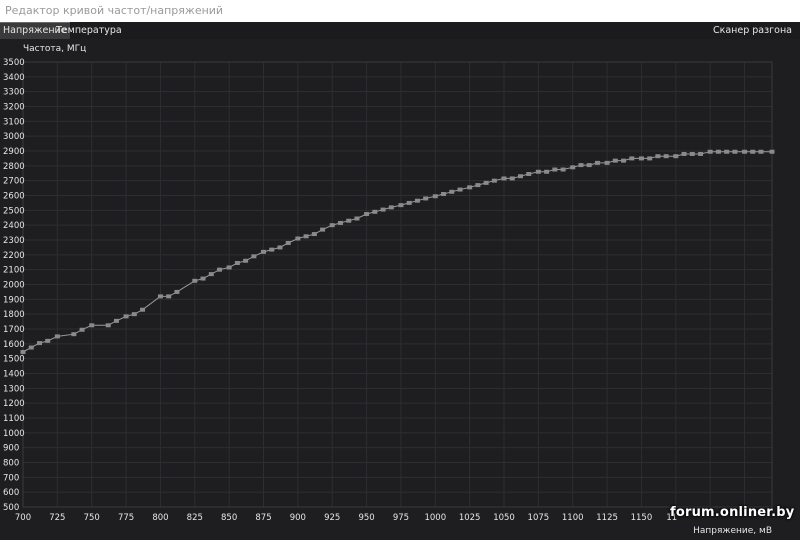  I want to click on y-tick-label: 1300, so click(14, 389).